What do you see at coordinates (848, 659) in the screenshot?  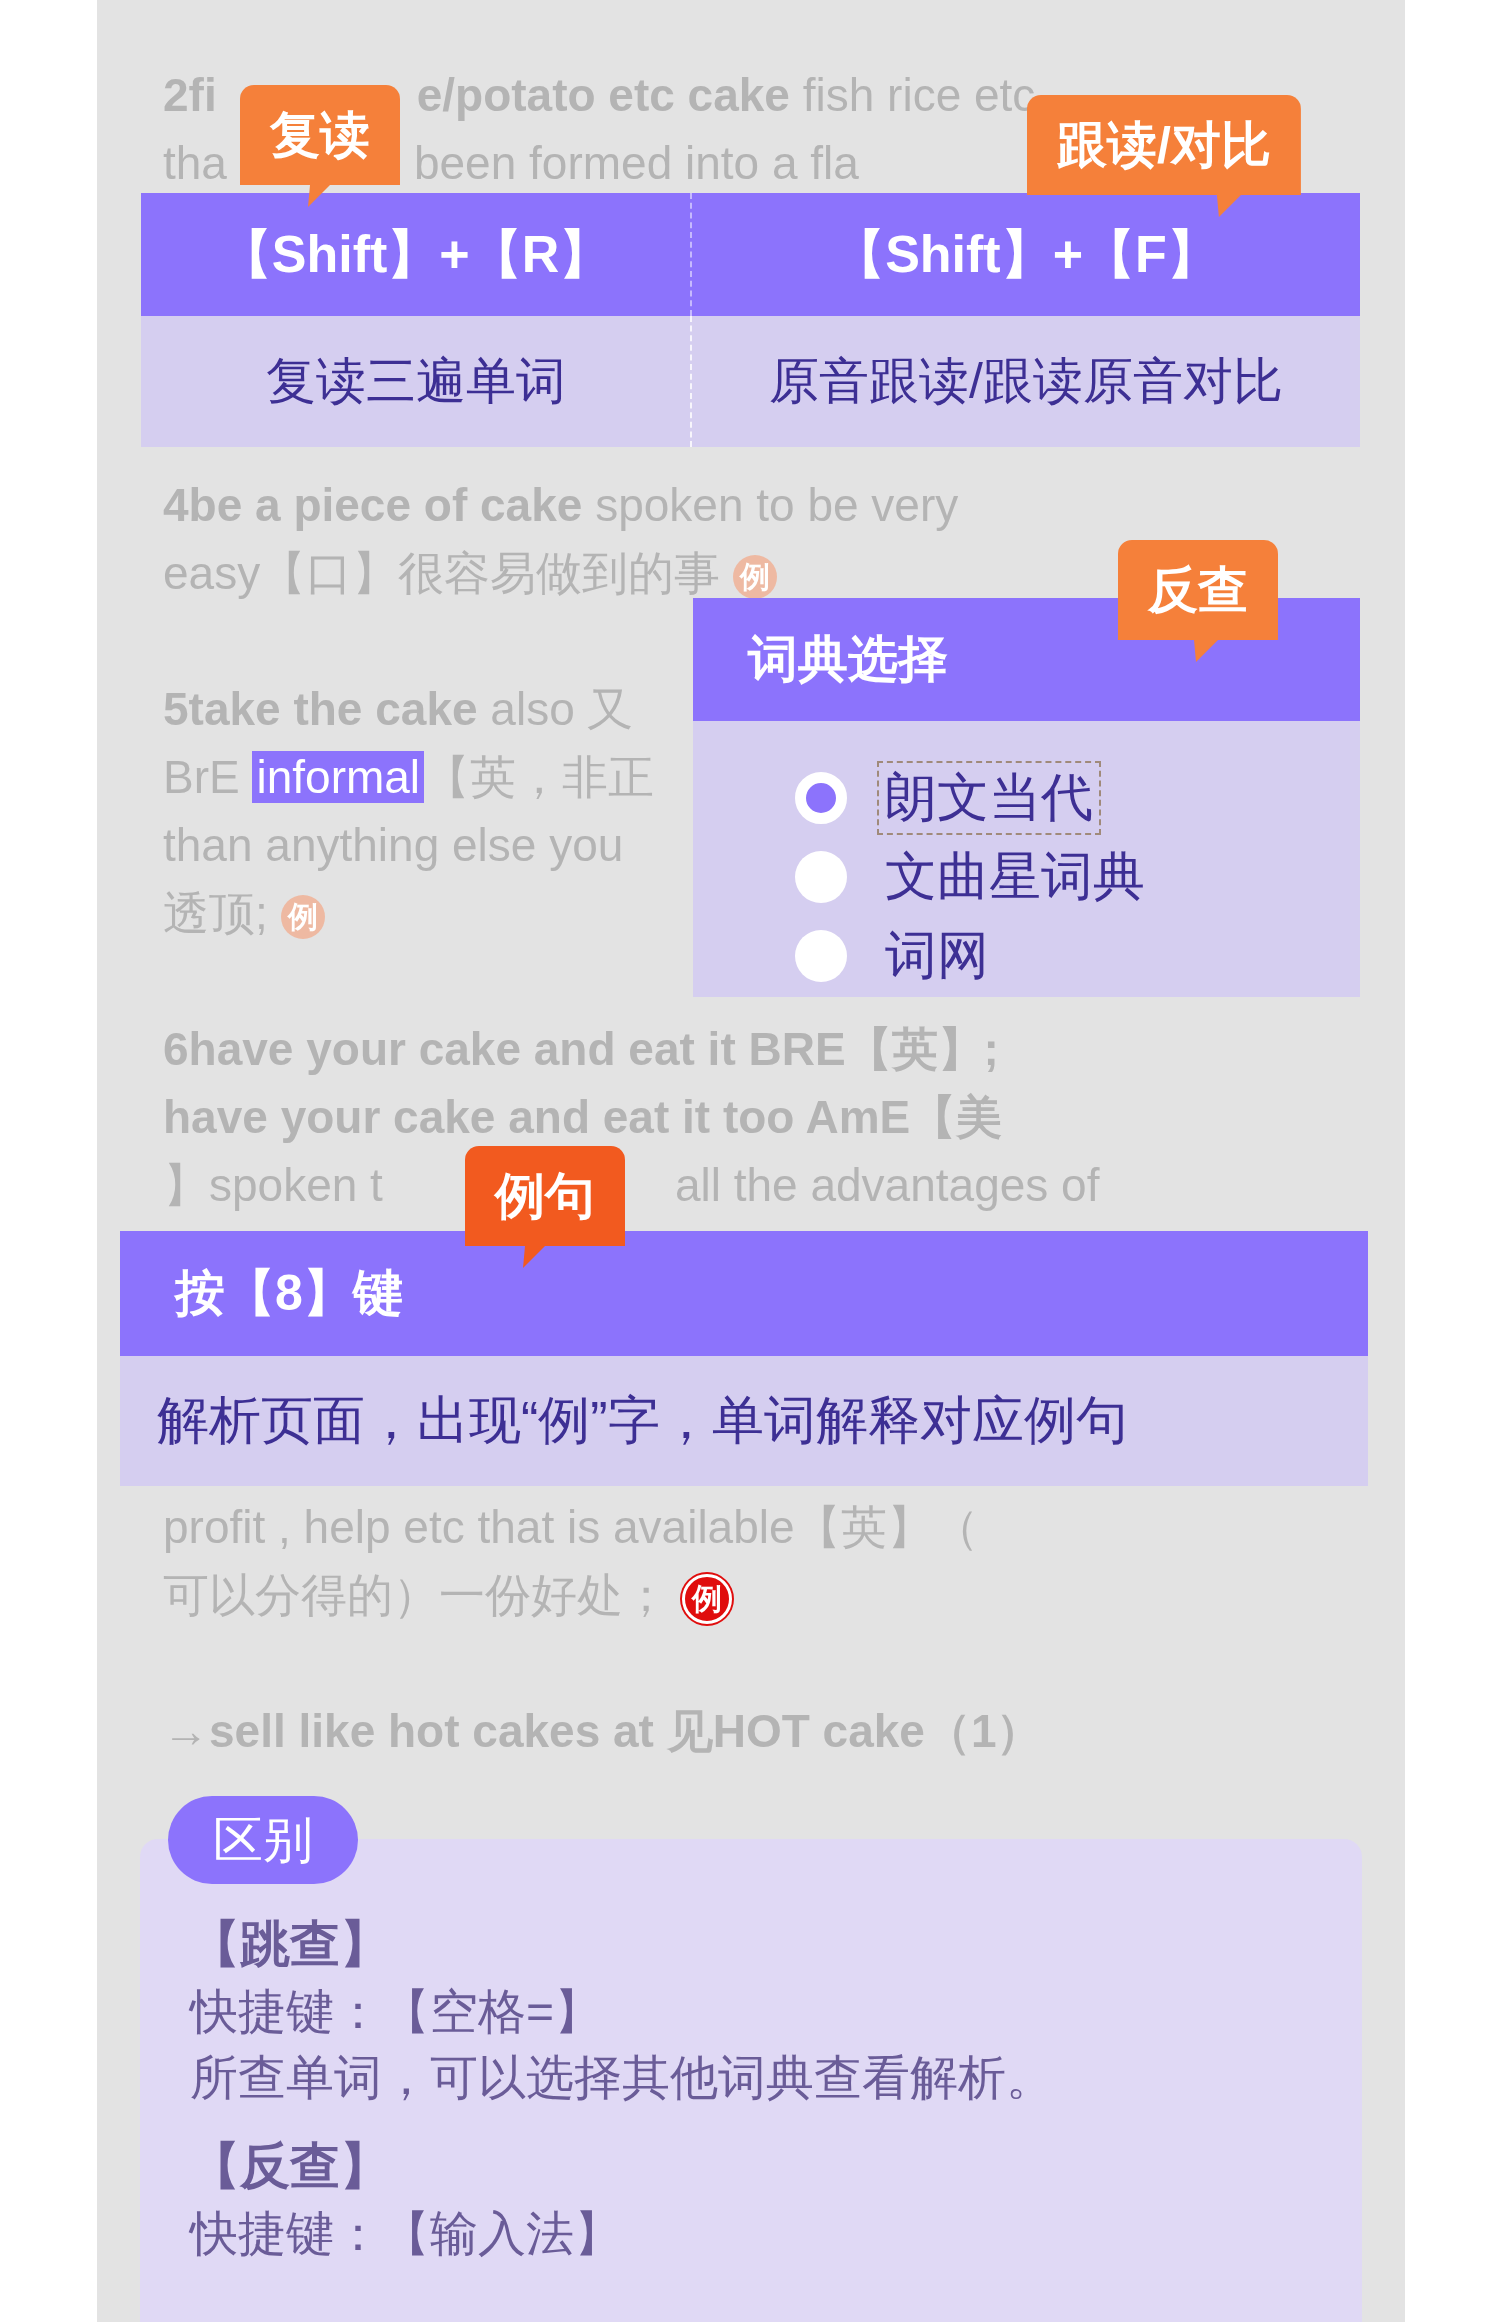 I see `panel-title: 词典选择` at bounding box center [848, 659].